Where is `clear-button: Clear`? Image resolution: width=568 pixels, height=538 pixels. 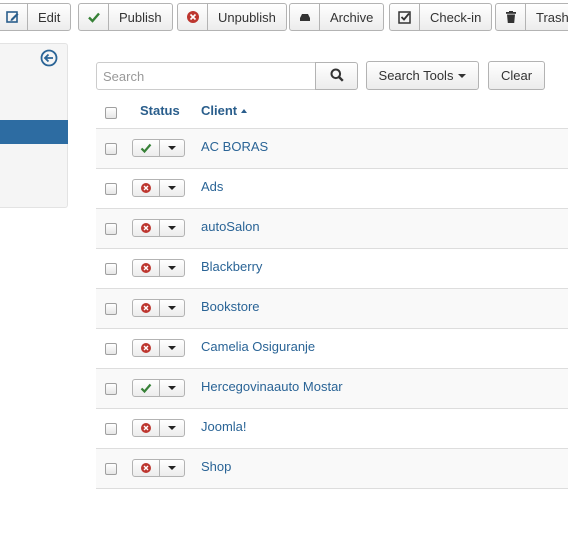 clear-button: Clear is located at coordinates (516, 75).